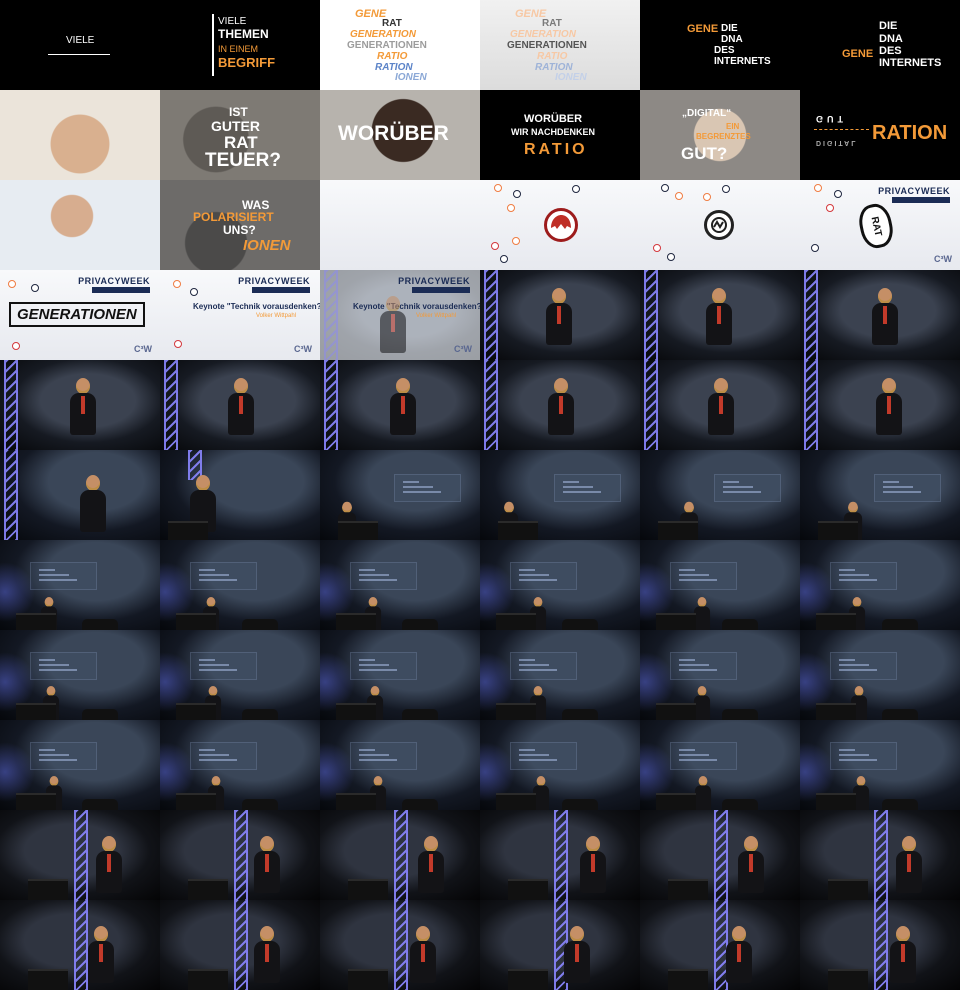  What do you see at coordinates (547, 45) in the screenshot?
I see `word-generationen: GENERATIONEN` at bounding box center [547, 45].